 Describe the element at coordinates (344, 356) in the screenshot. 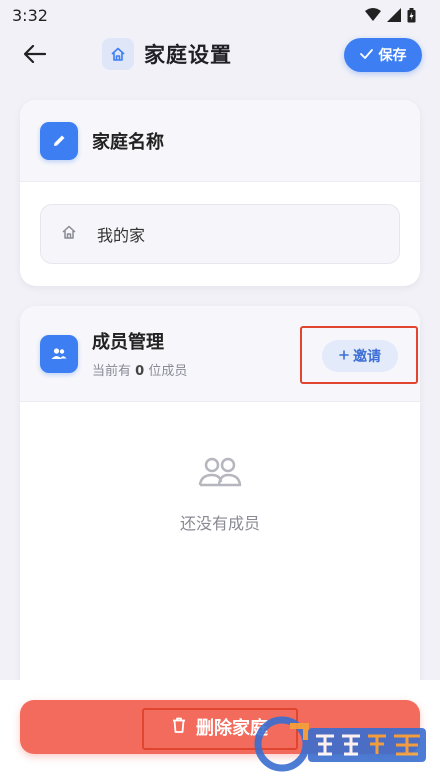

I see `plus-icon` at that location.